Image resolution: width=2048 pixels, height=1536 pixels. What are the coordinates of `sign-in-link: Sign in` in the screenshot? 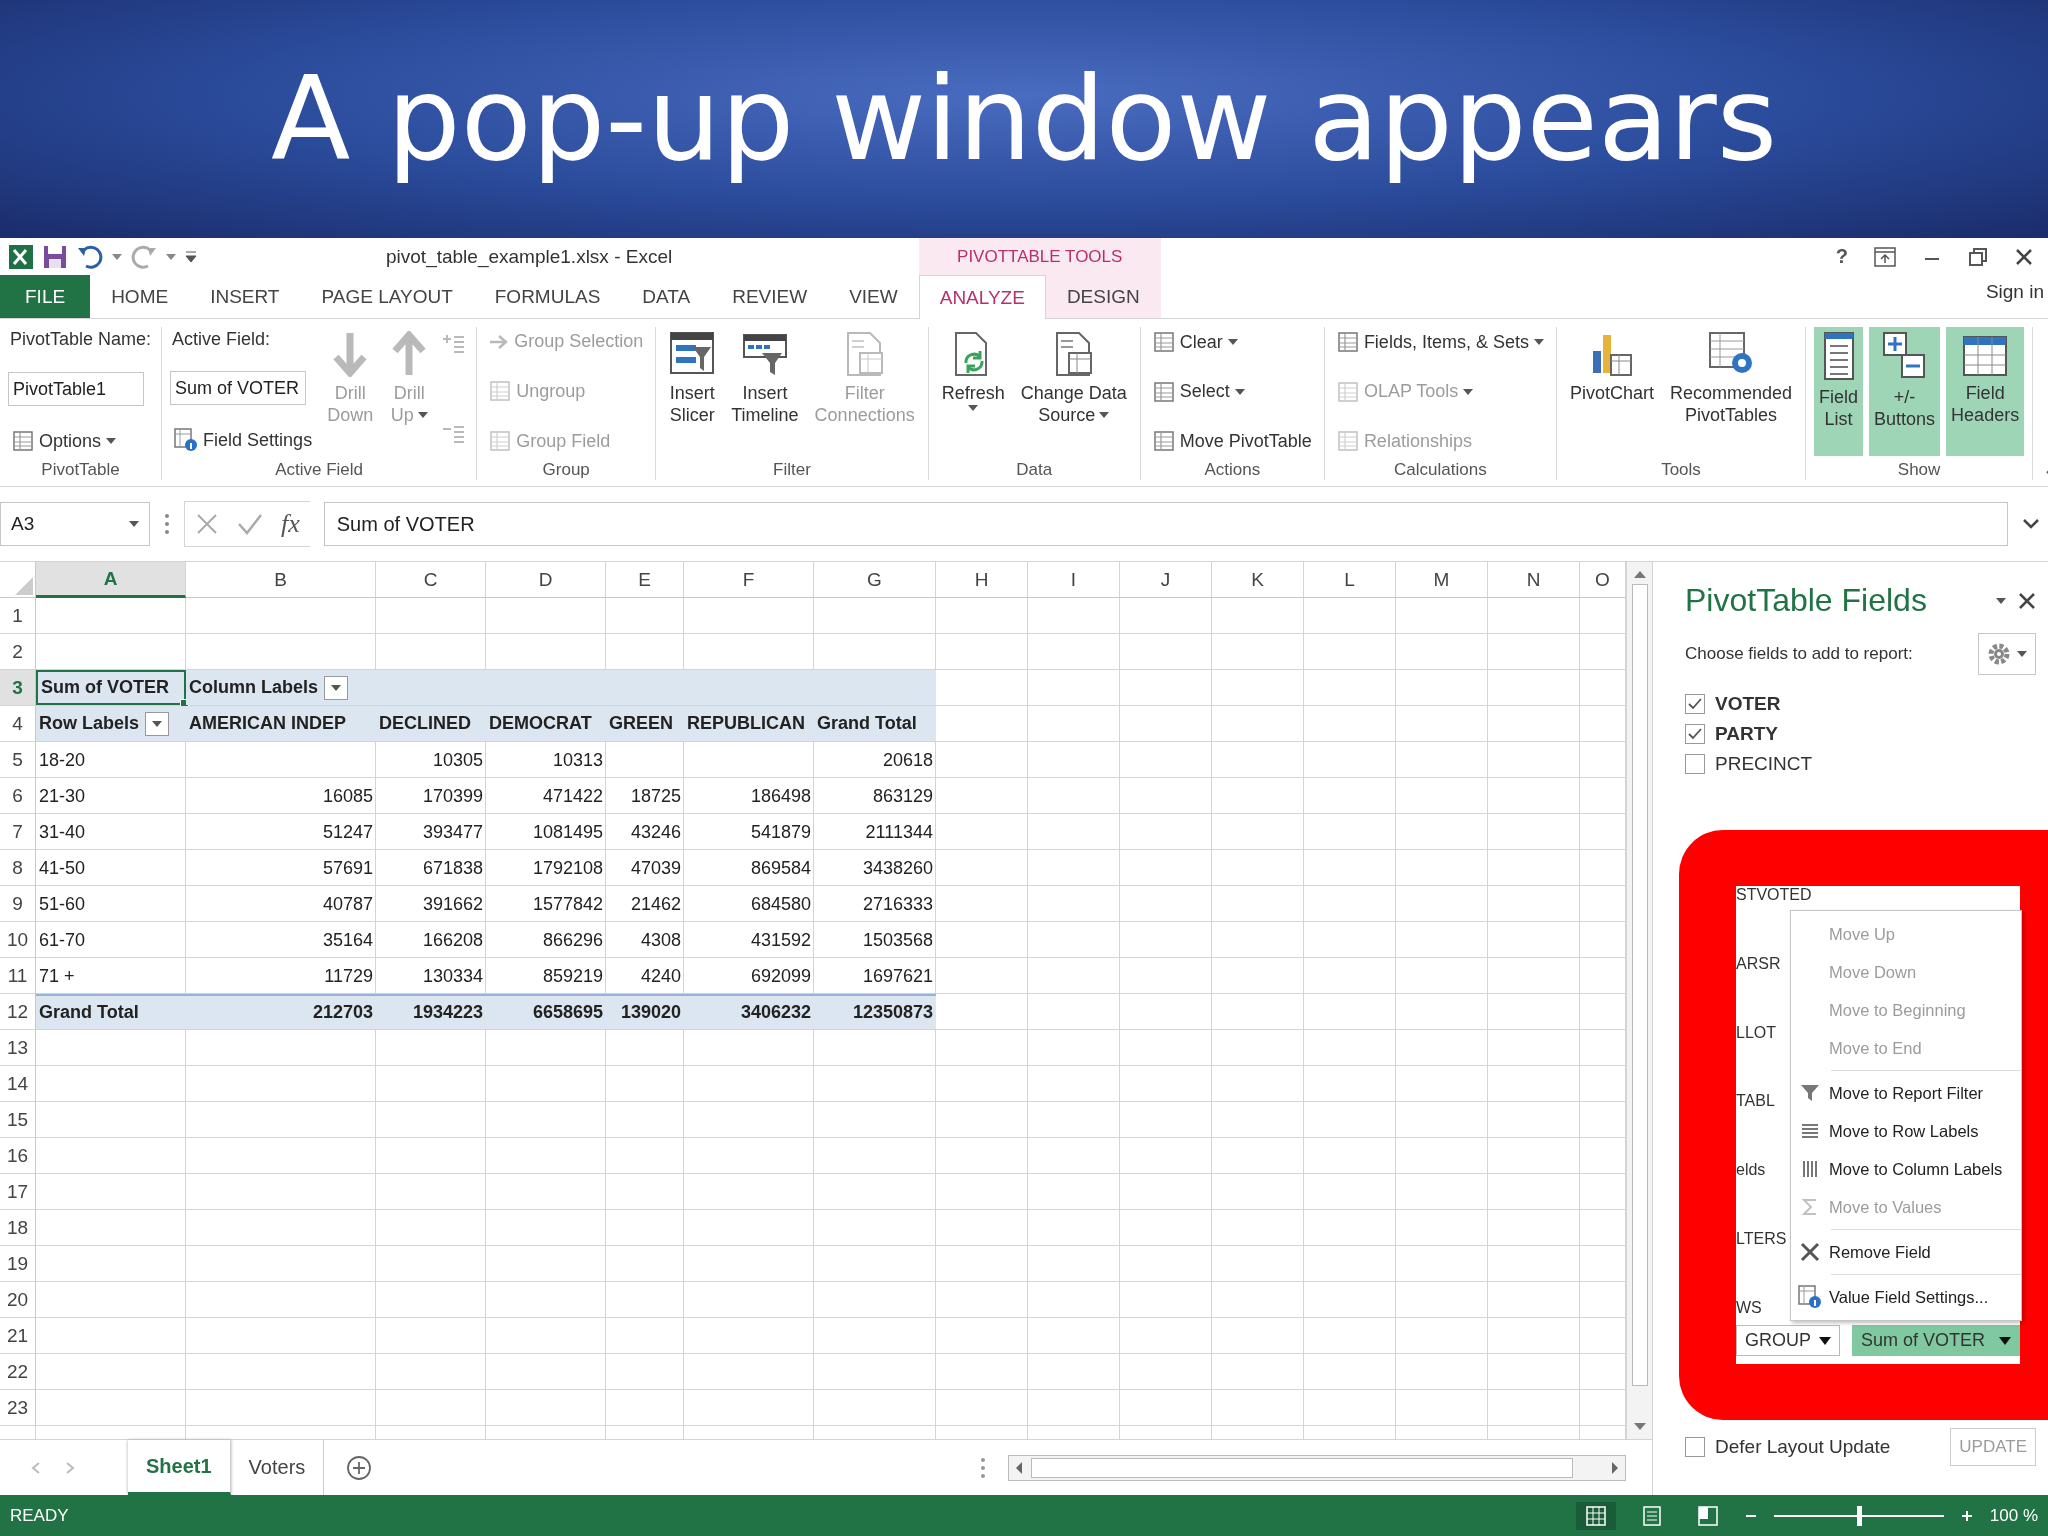 It's located at (2016, 292).